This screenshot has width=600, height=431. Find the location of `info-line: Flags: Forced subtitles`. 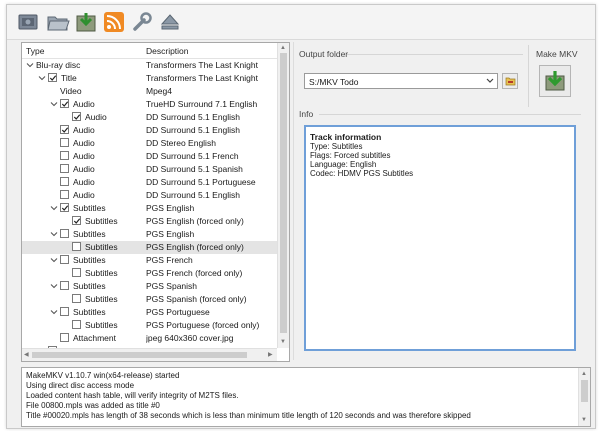

info-line: Flags: Forced subtitles is located at coordinates (350, 155).